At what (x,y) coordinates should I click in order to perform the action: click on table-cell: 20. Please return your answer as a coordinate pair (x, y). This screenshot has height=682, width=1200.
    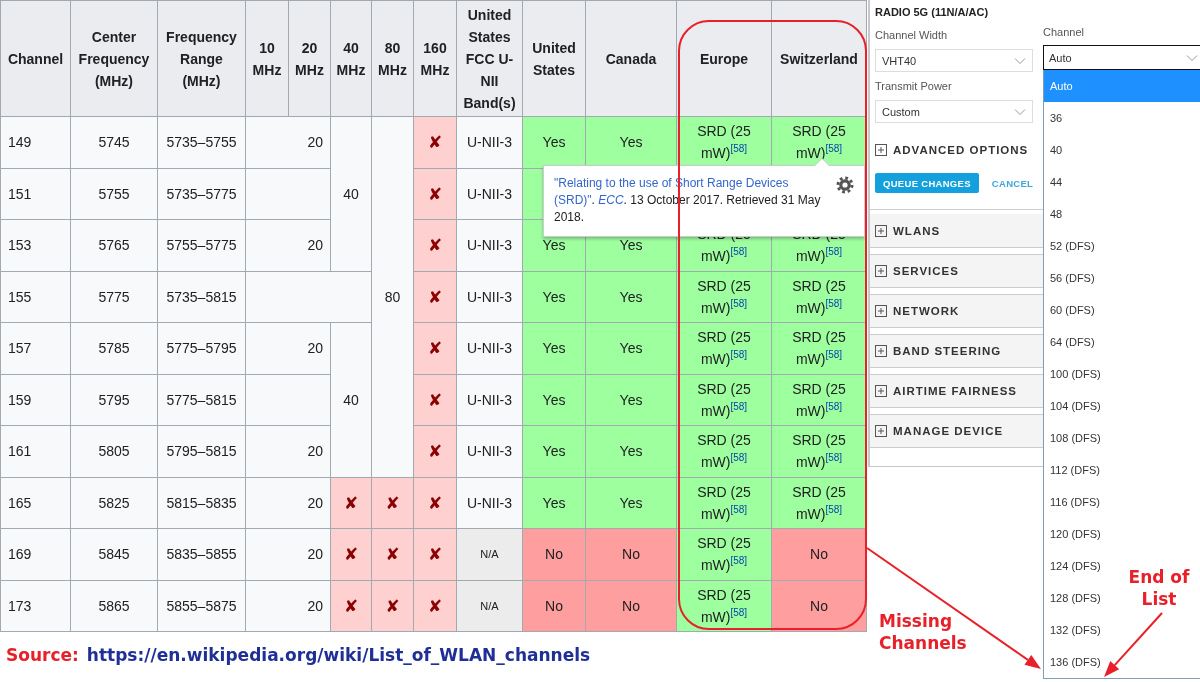
    Looking at the image, I should click on (288, 348).